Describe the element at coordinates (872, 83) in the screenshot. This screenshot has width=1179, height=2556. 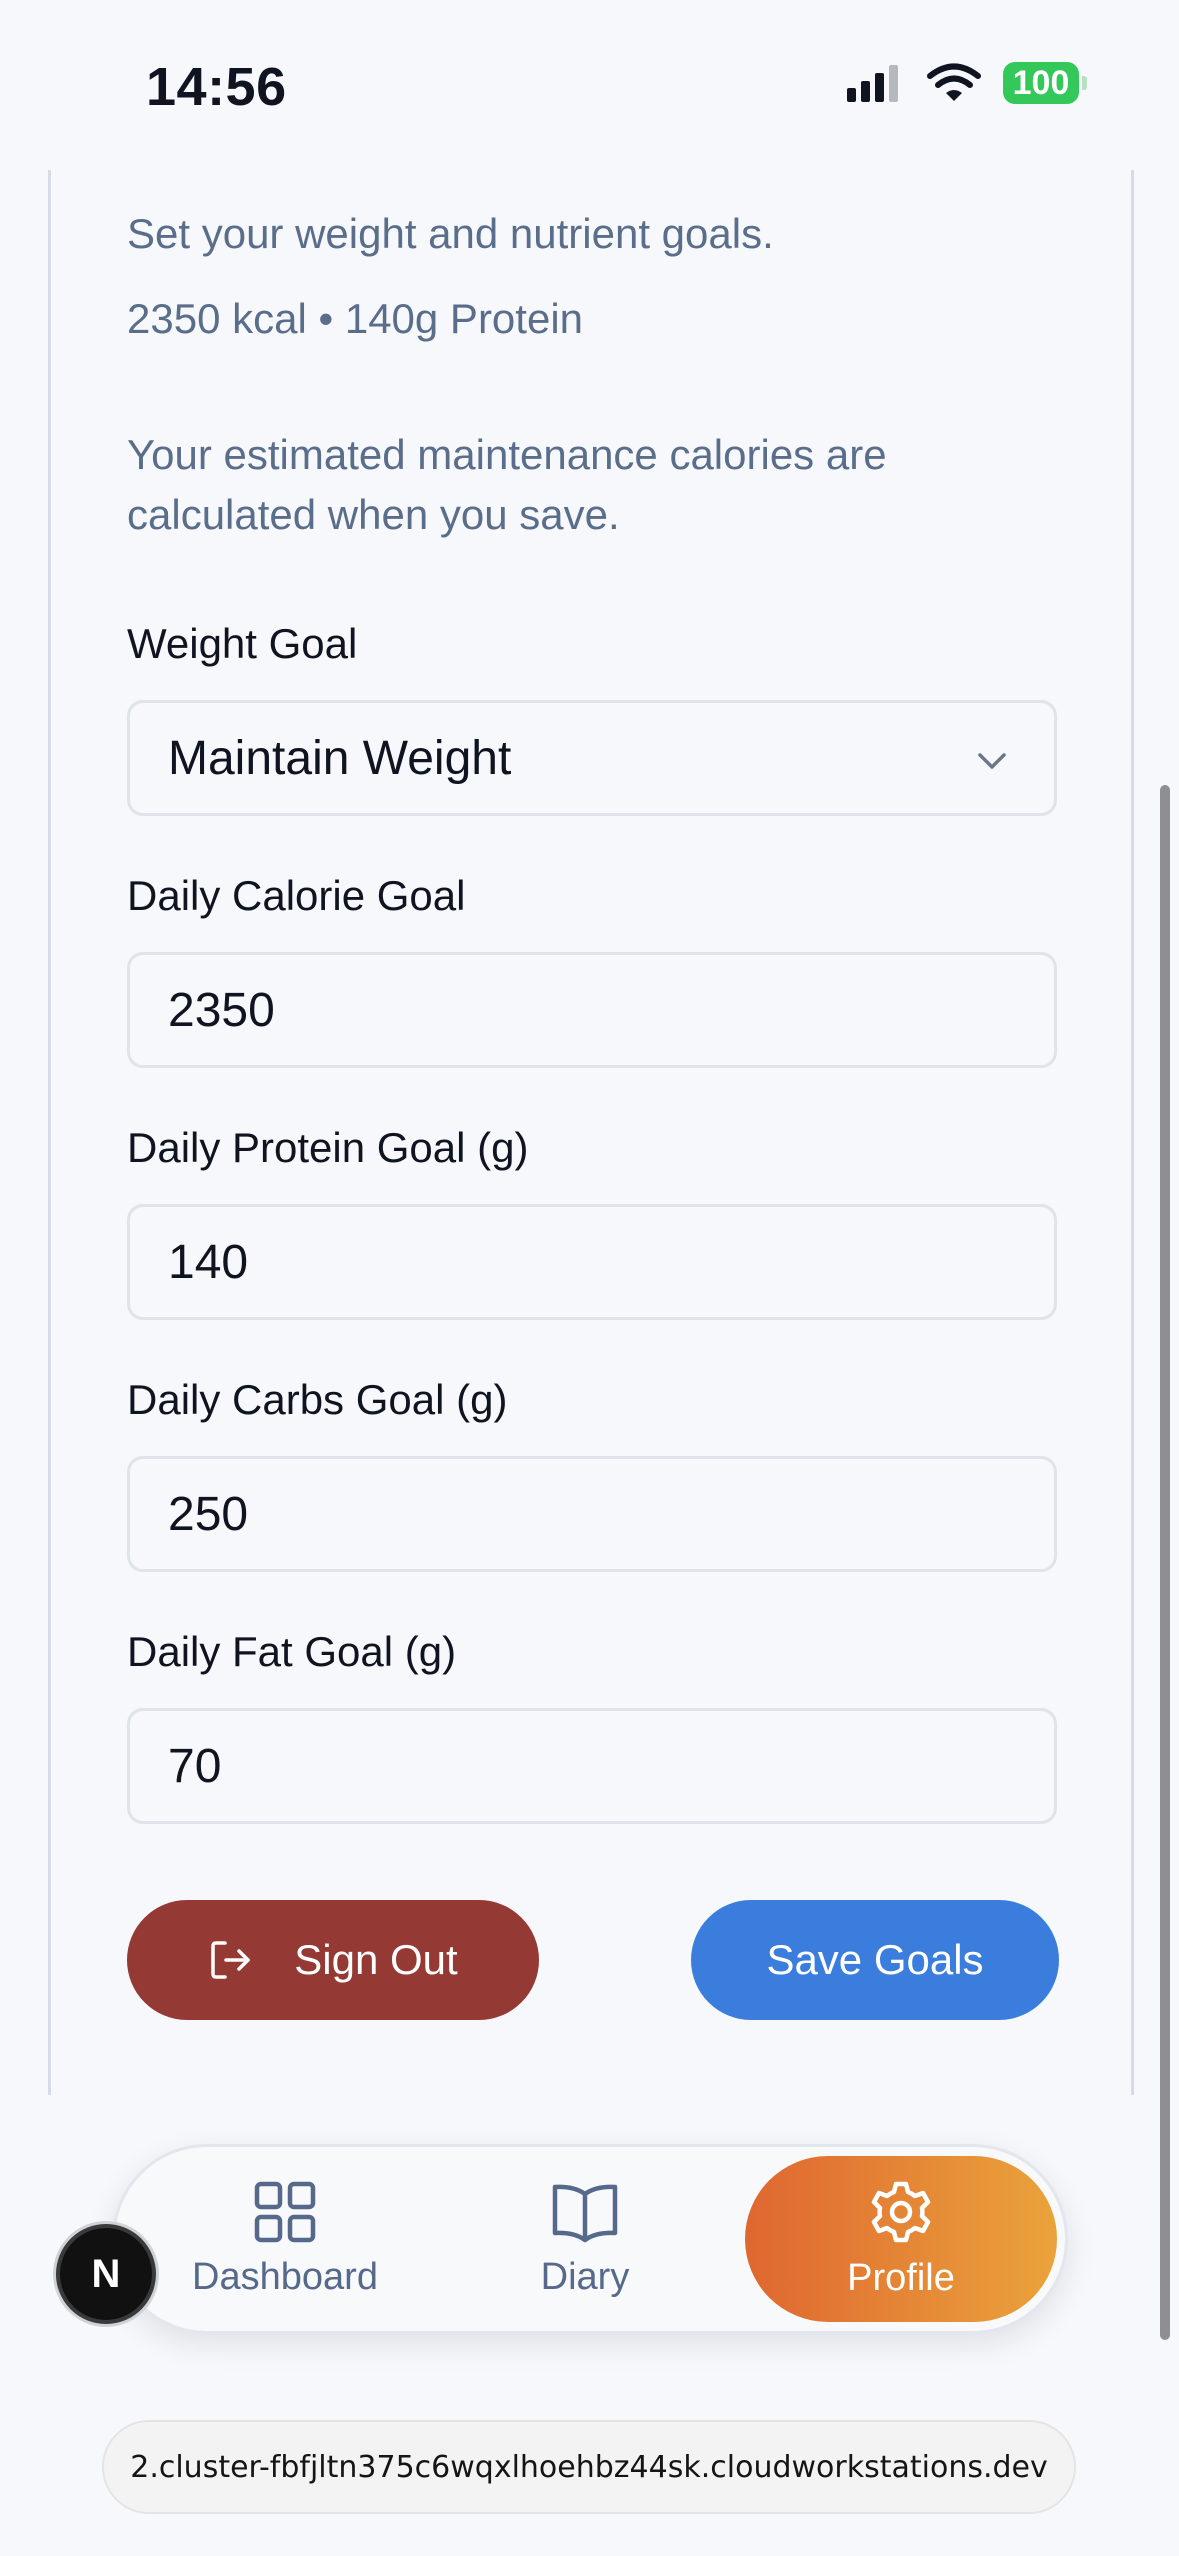
I see `cellular-signal-icon` at that location.